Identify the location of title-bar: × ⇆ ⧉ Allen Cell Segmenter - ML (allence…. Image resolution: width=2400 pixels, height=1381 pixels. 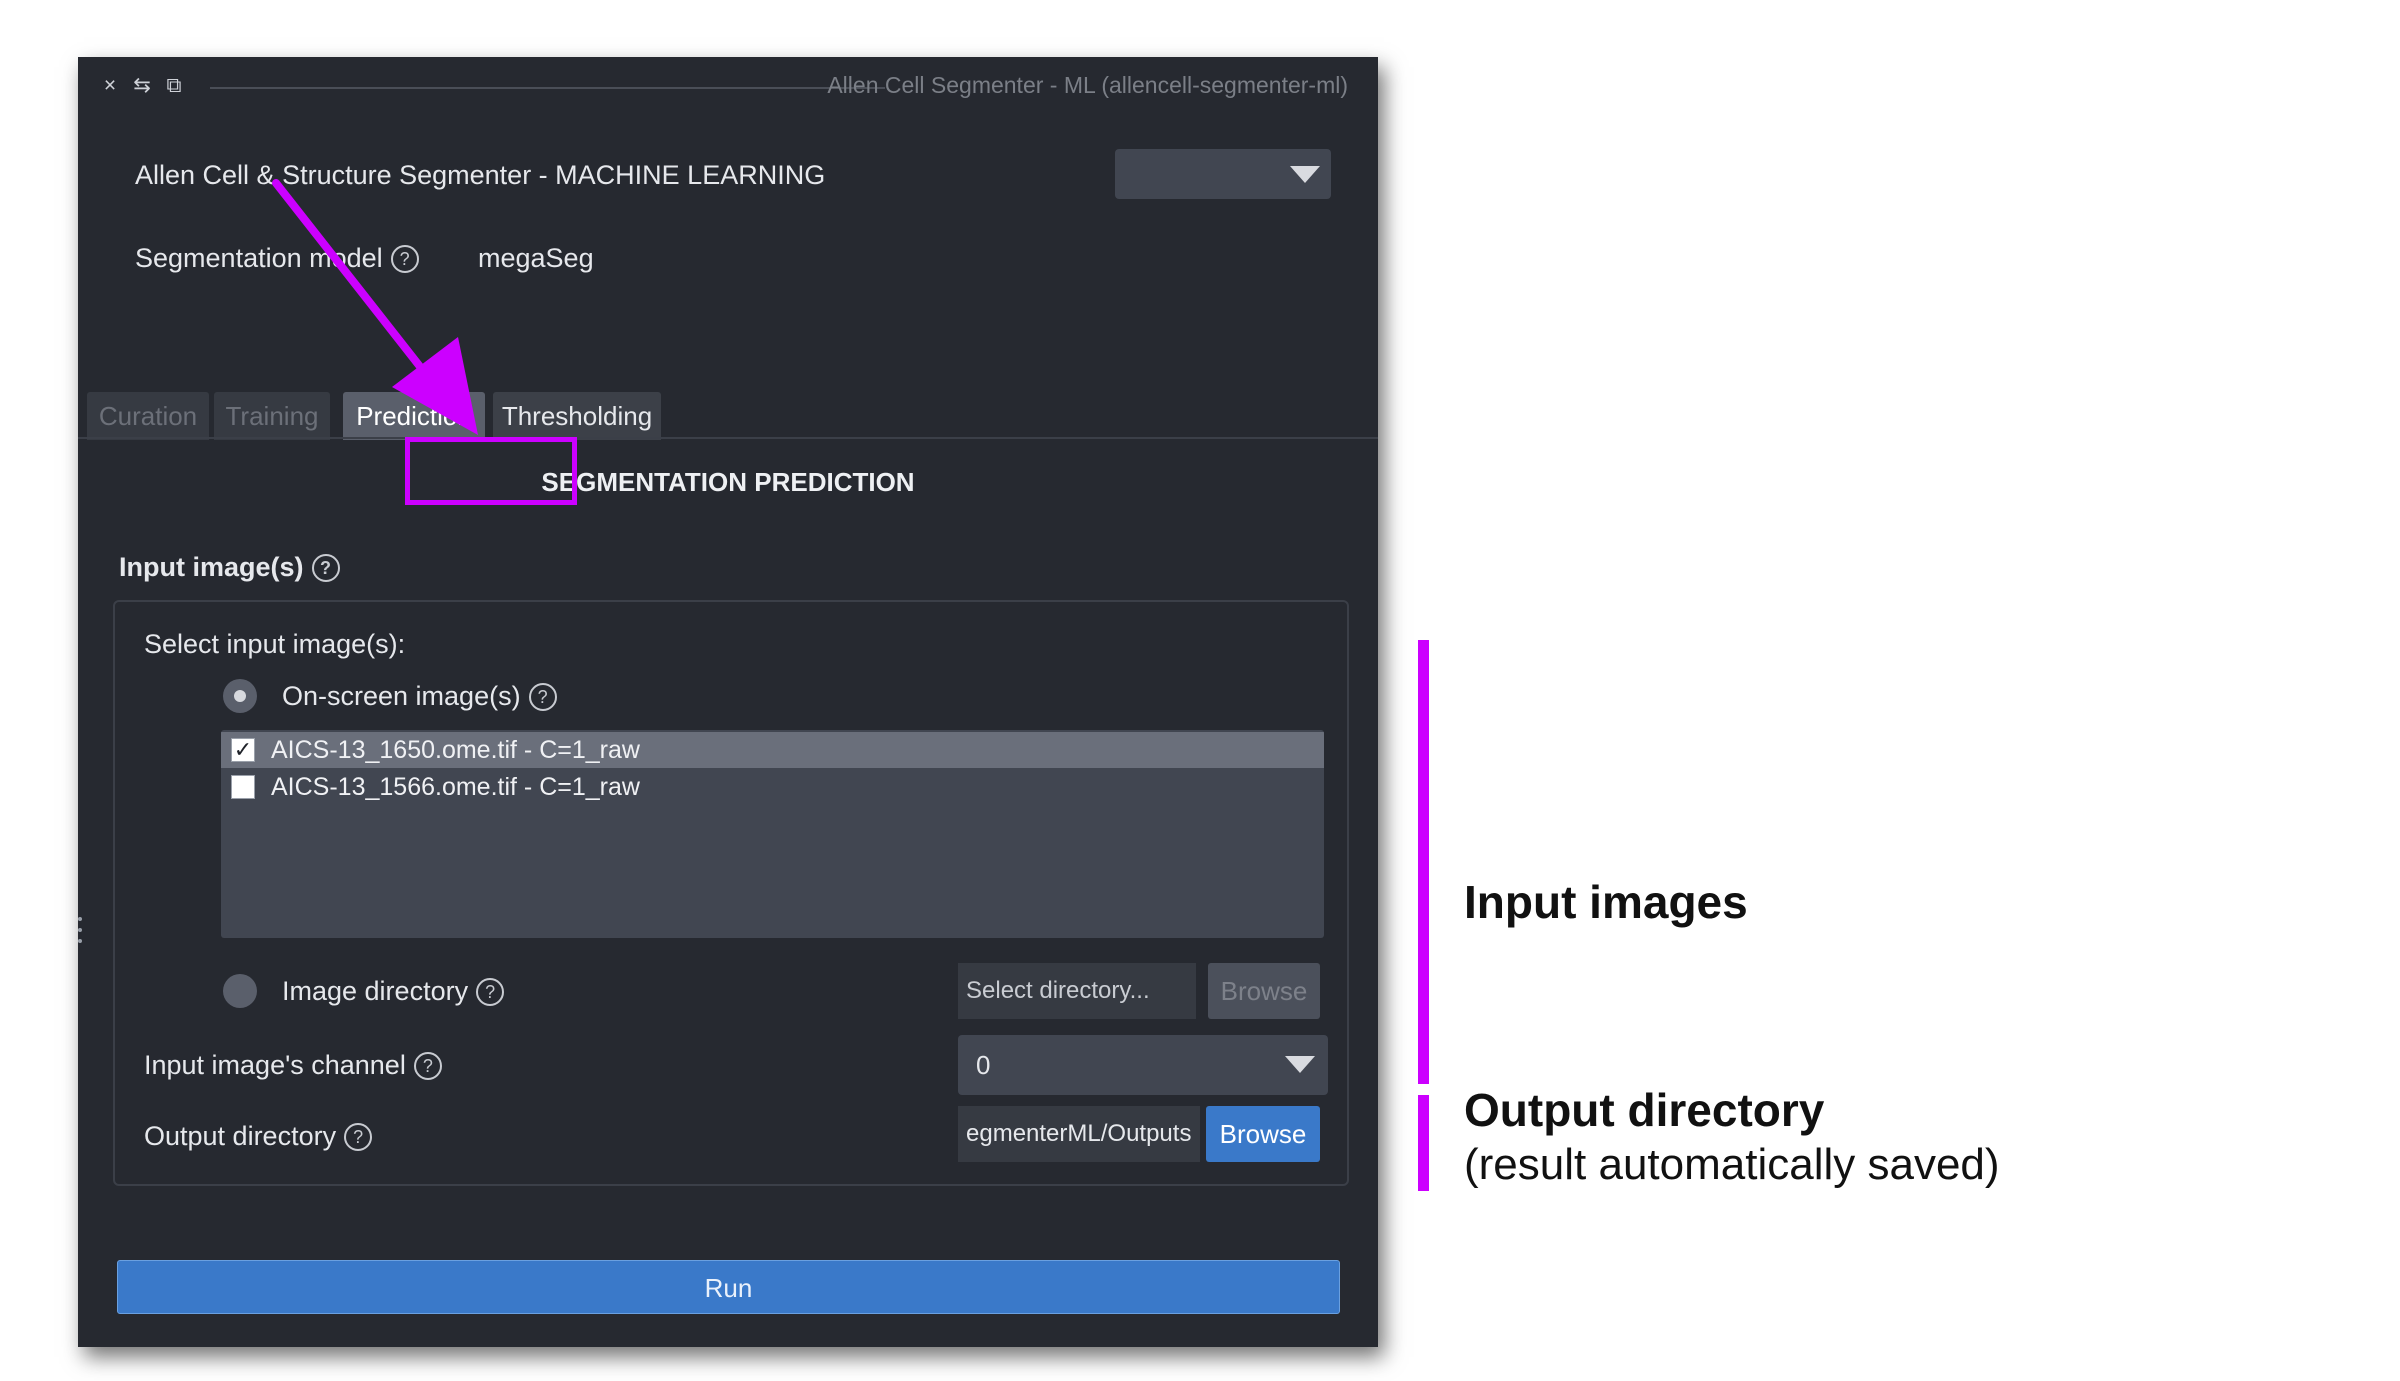
(728, 87).